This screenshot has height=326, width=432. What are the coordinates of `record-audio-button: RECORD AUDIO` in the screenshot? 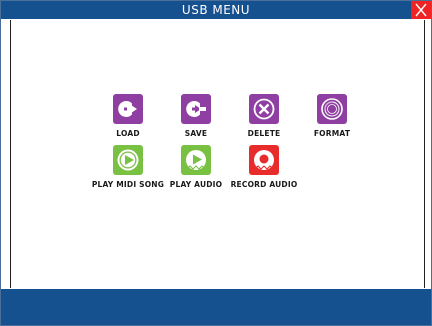 It's located at (264, 173).